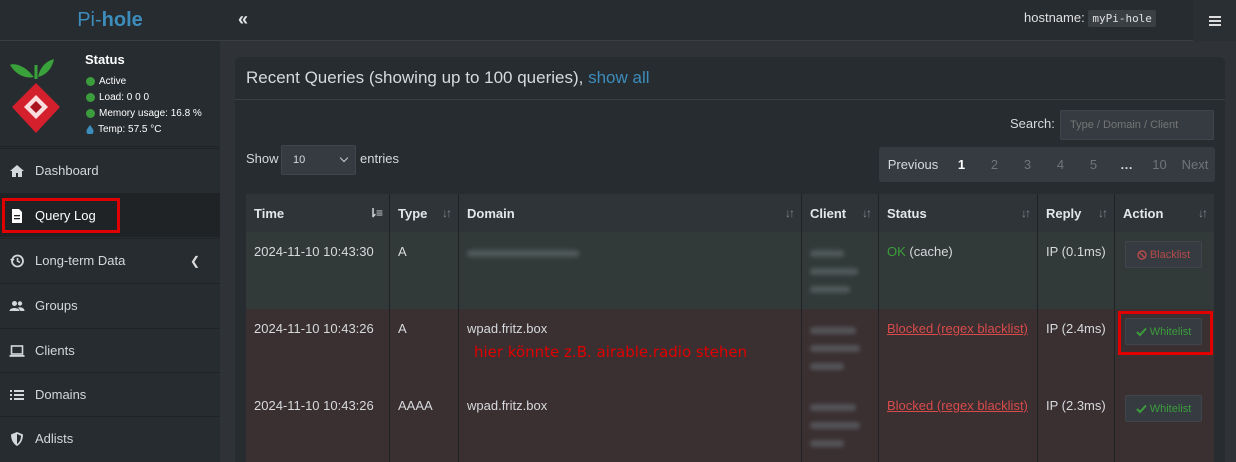 The height and width of the screenshot is (462, 1236). I want to click on status-temp-text: Temp: 57.5 °C, so click(130, 129).